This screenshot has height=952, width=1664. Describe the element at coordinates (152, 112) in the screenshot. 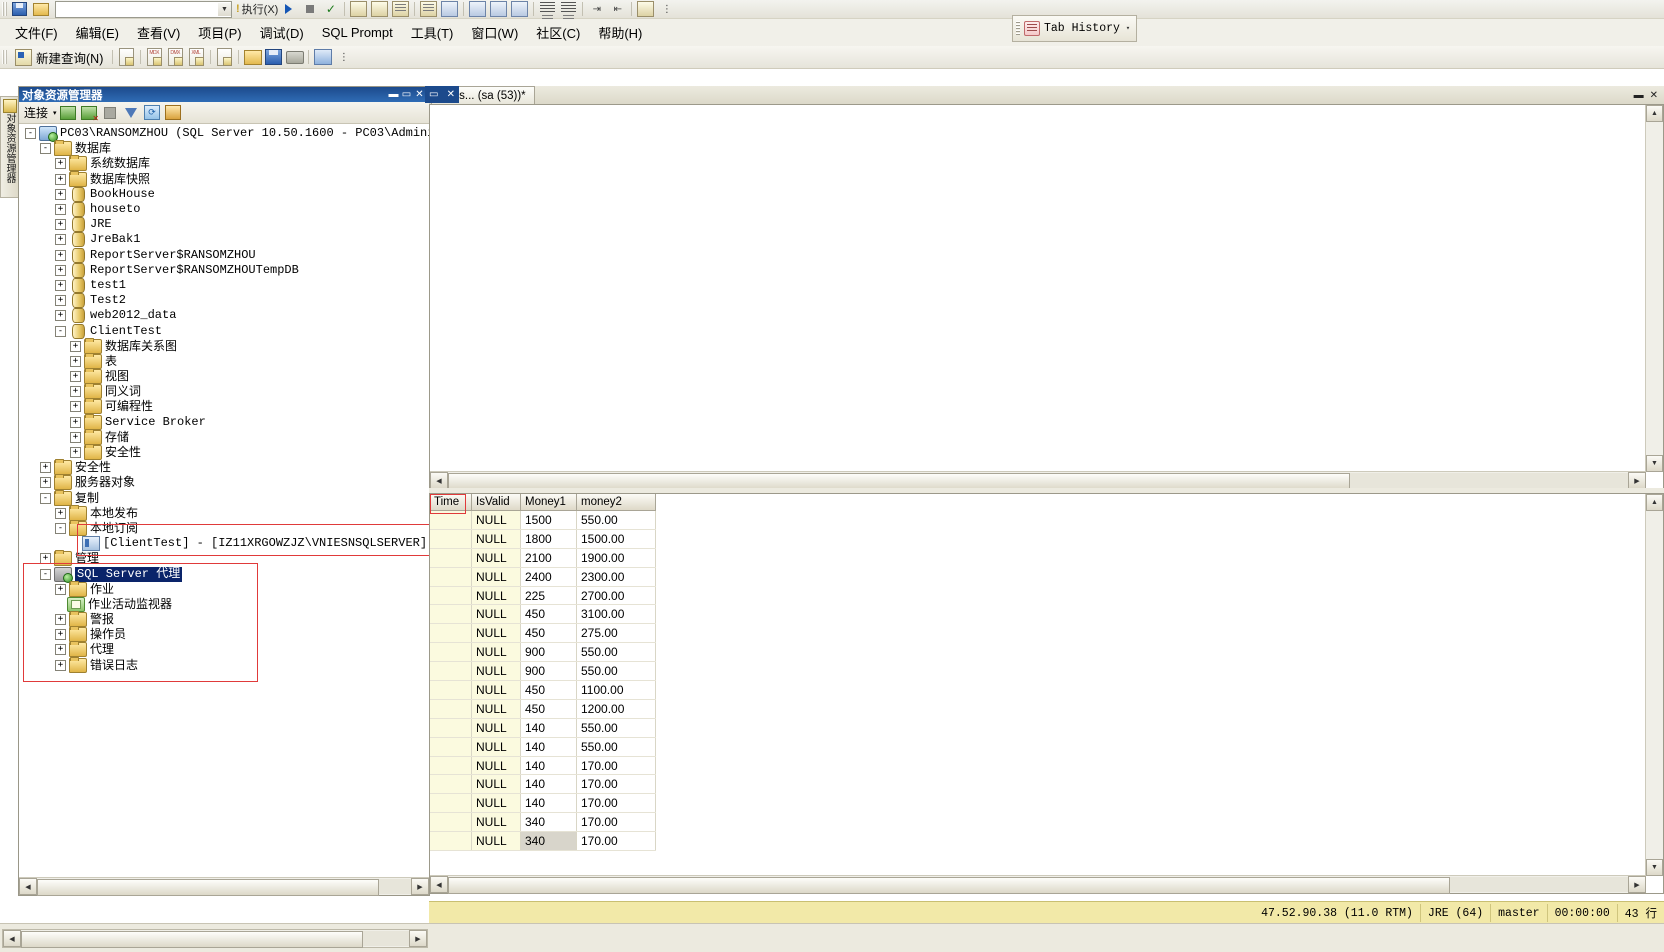

I see `refresh-icon: ⟳` at that location.